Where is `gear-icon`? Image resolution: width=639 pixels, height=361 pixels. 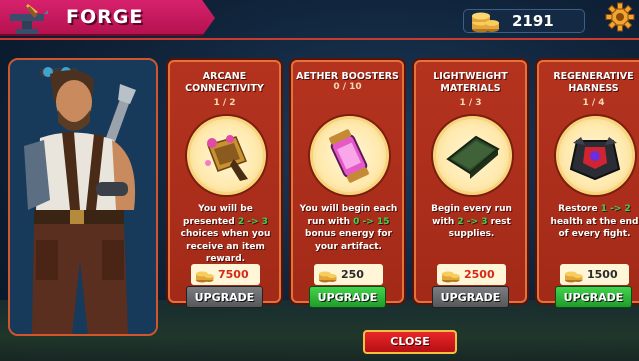 gear-icon is located at coordinates (620, 17).